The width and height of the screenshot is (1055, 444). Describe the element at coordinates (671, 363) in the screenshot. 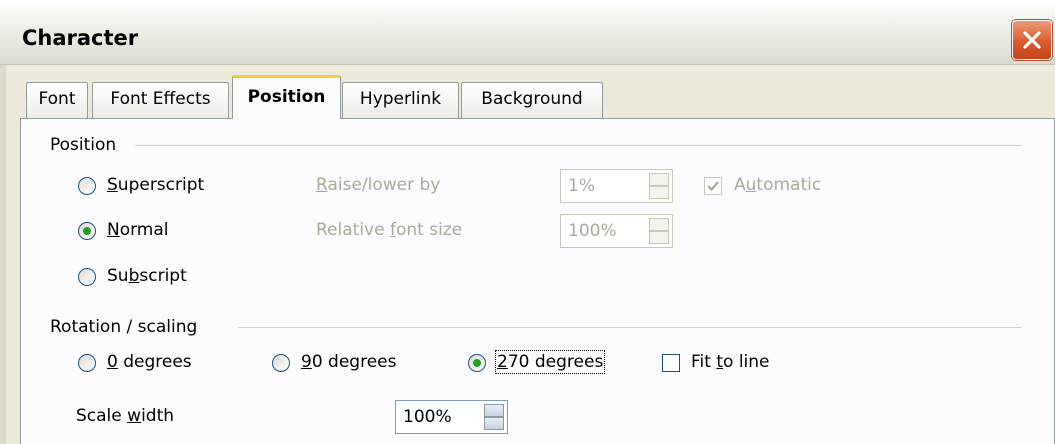

I see `fit-to-line-checkbox` at that location.